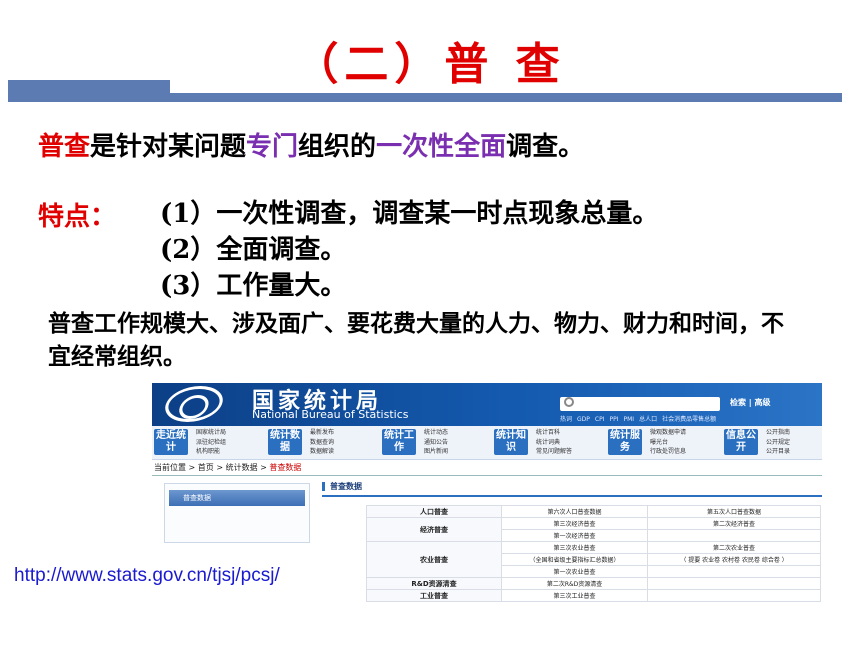 This screenshot has width=860, height=645. Describe the element at coordinates (583, 419) in the screenshot. I see `hot-word: GDP` at that location.